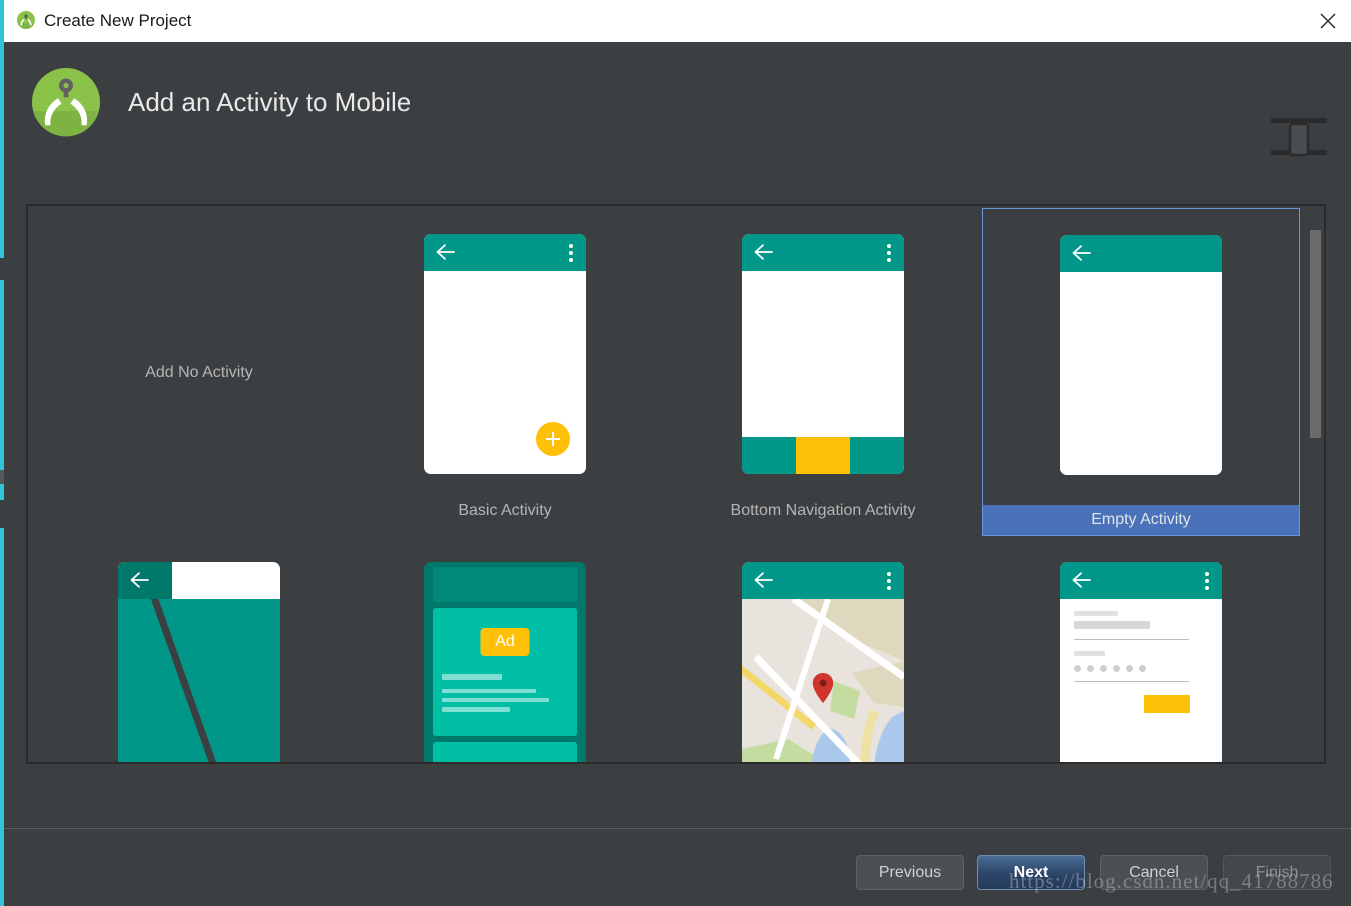  What do you see at coordinates (1167, 704) in the screenshot?
I see `login-submit-button` at bounding box center [1167, 704].